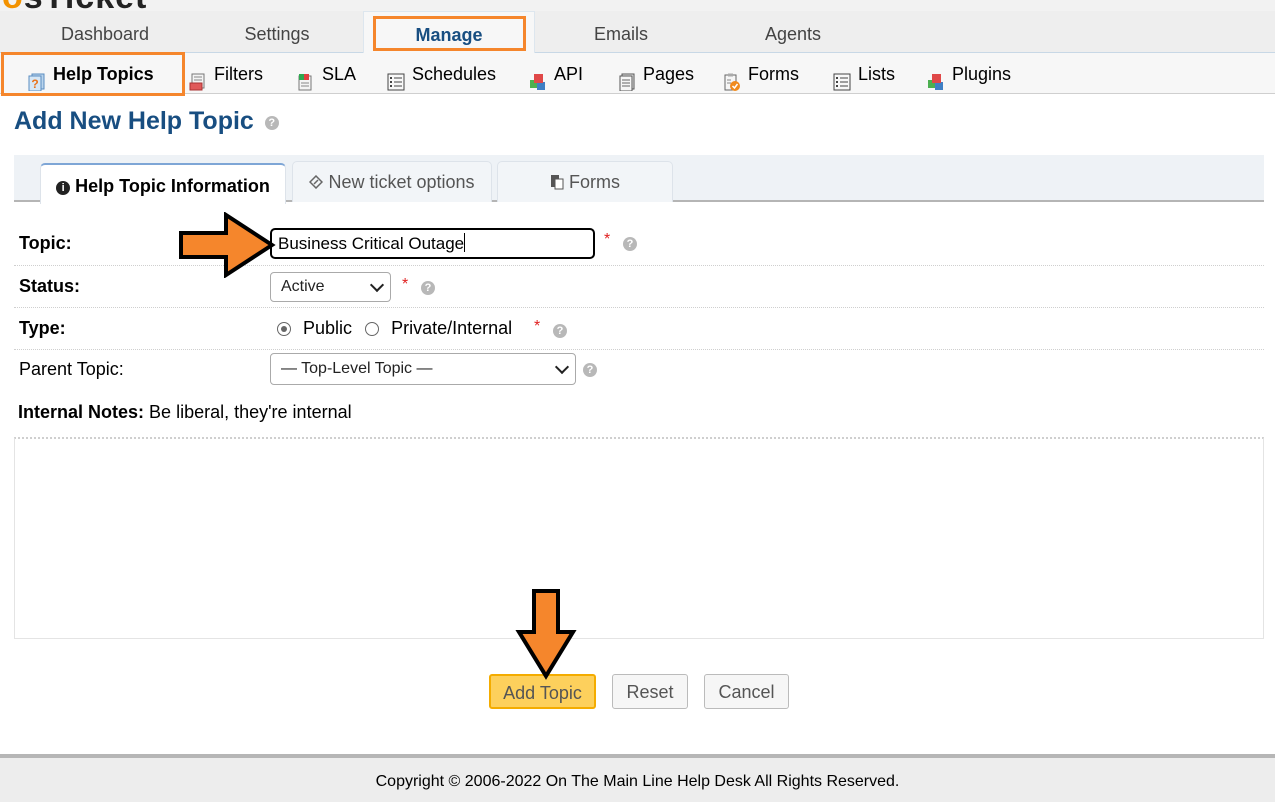  Describe the element at coordinates (316, 176) in the screenshot. I see `ticket-icon` at that location.